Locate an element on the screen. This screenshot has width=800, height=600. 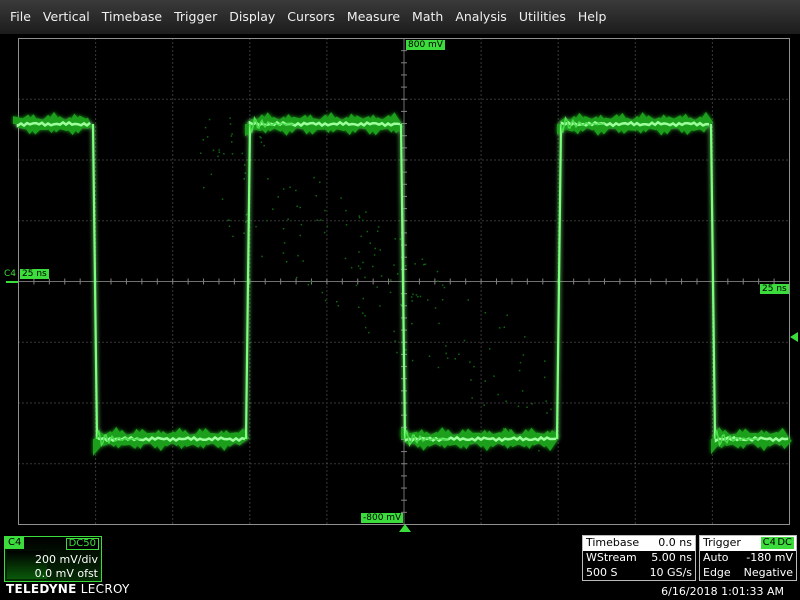
timebase-row-2: 500 S 10 GS/s is located at coordinates (639, 573).